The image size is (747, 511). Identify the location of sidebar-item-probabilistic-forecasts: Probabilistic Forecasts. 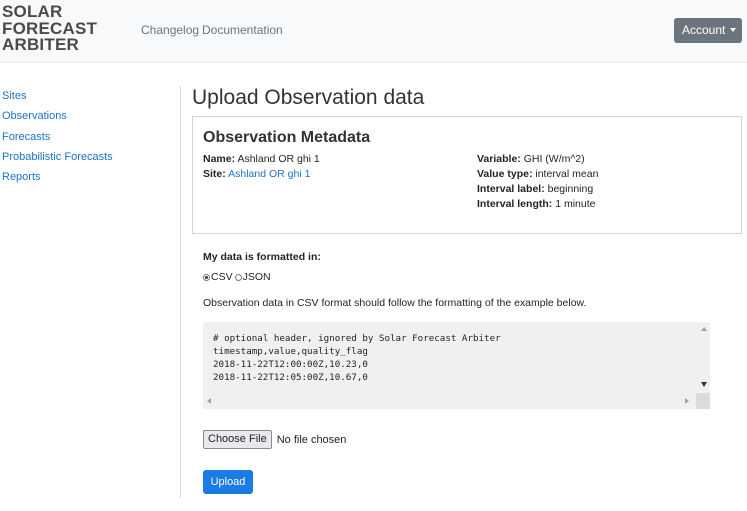
(57, 161).